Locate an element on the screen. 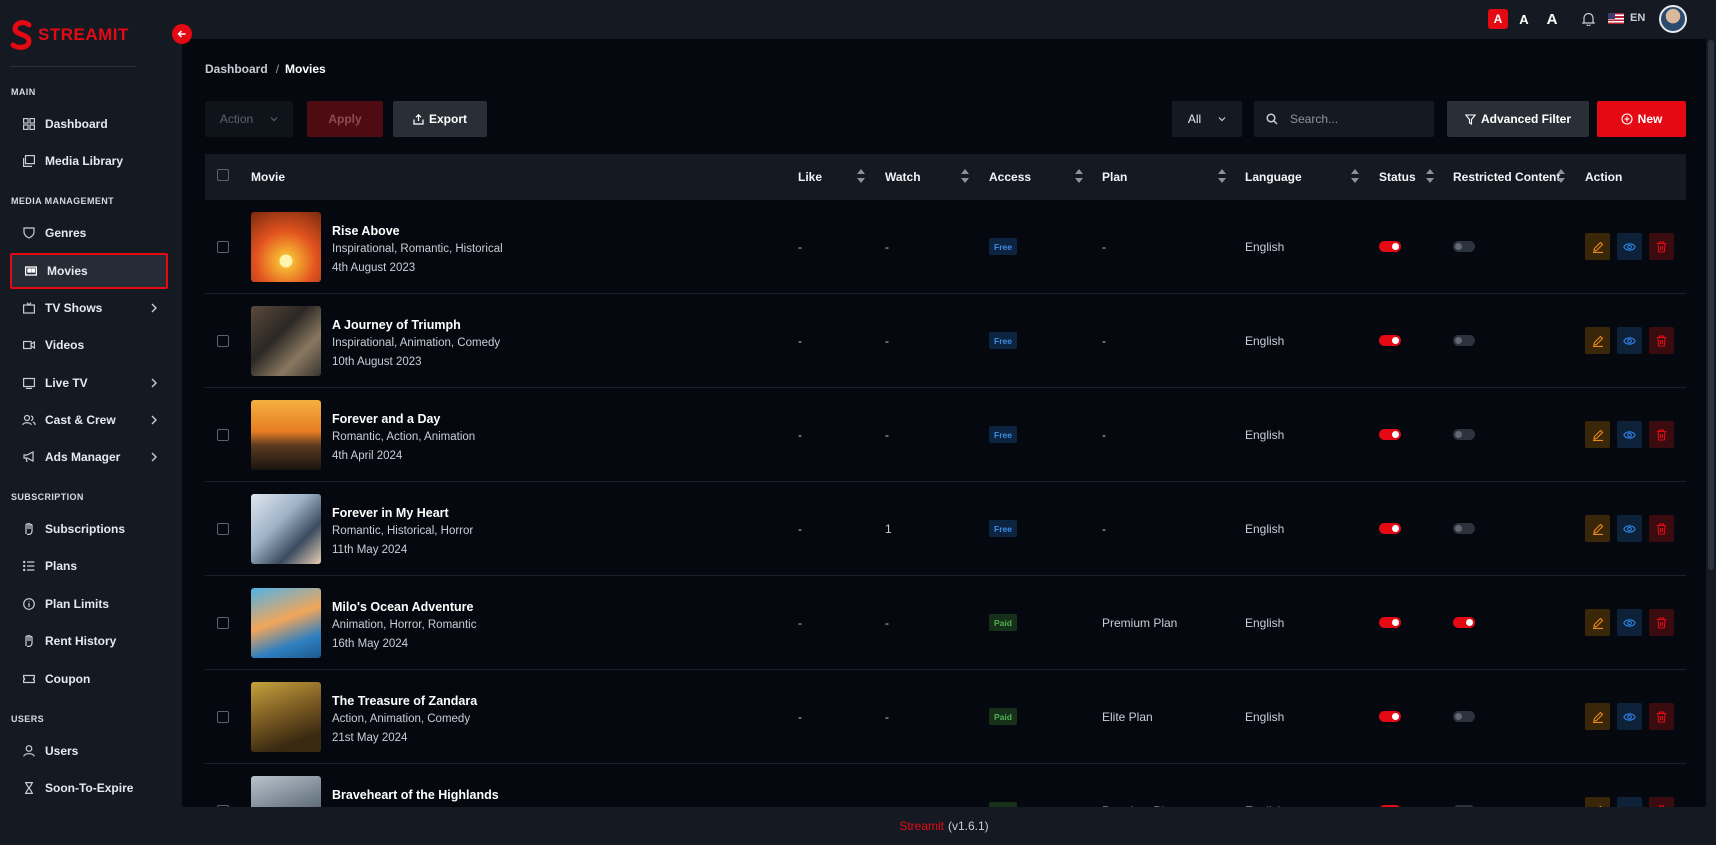  column-header-restricted-content: Restricted Content is located at coordinates (1506, 177).